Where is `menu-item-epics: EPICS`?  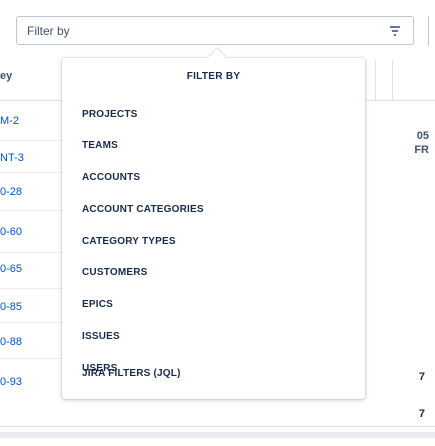
menu-item-epics: EPICS is located at coordinates (97, 304).